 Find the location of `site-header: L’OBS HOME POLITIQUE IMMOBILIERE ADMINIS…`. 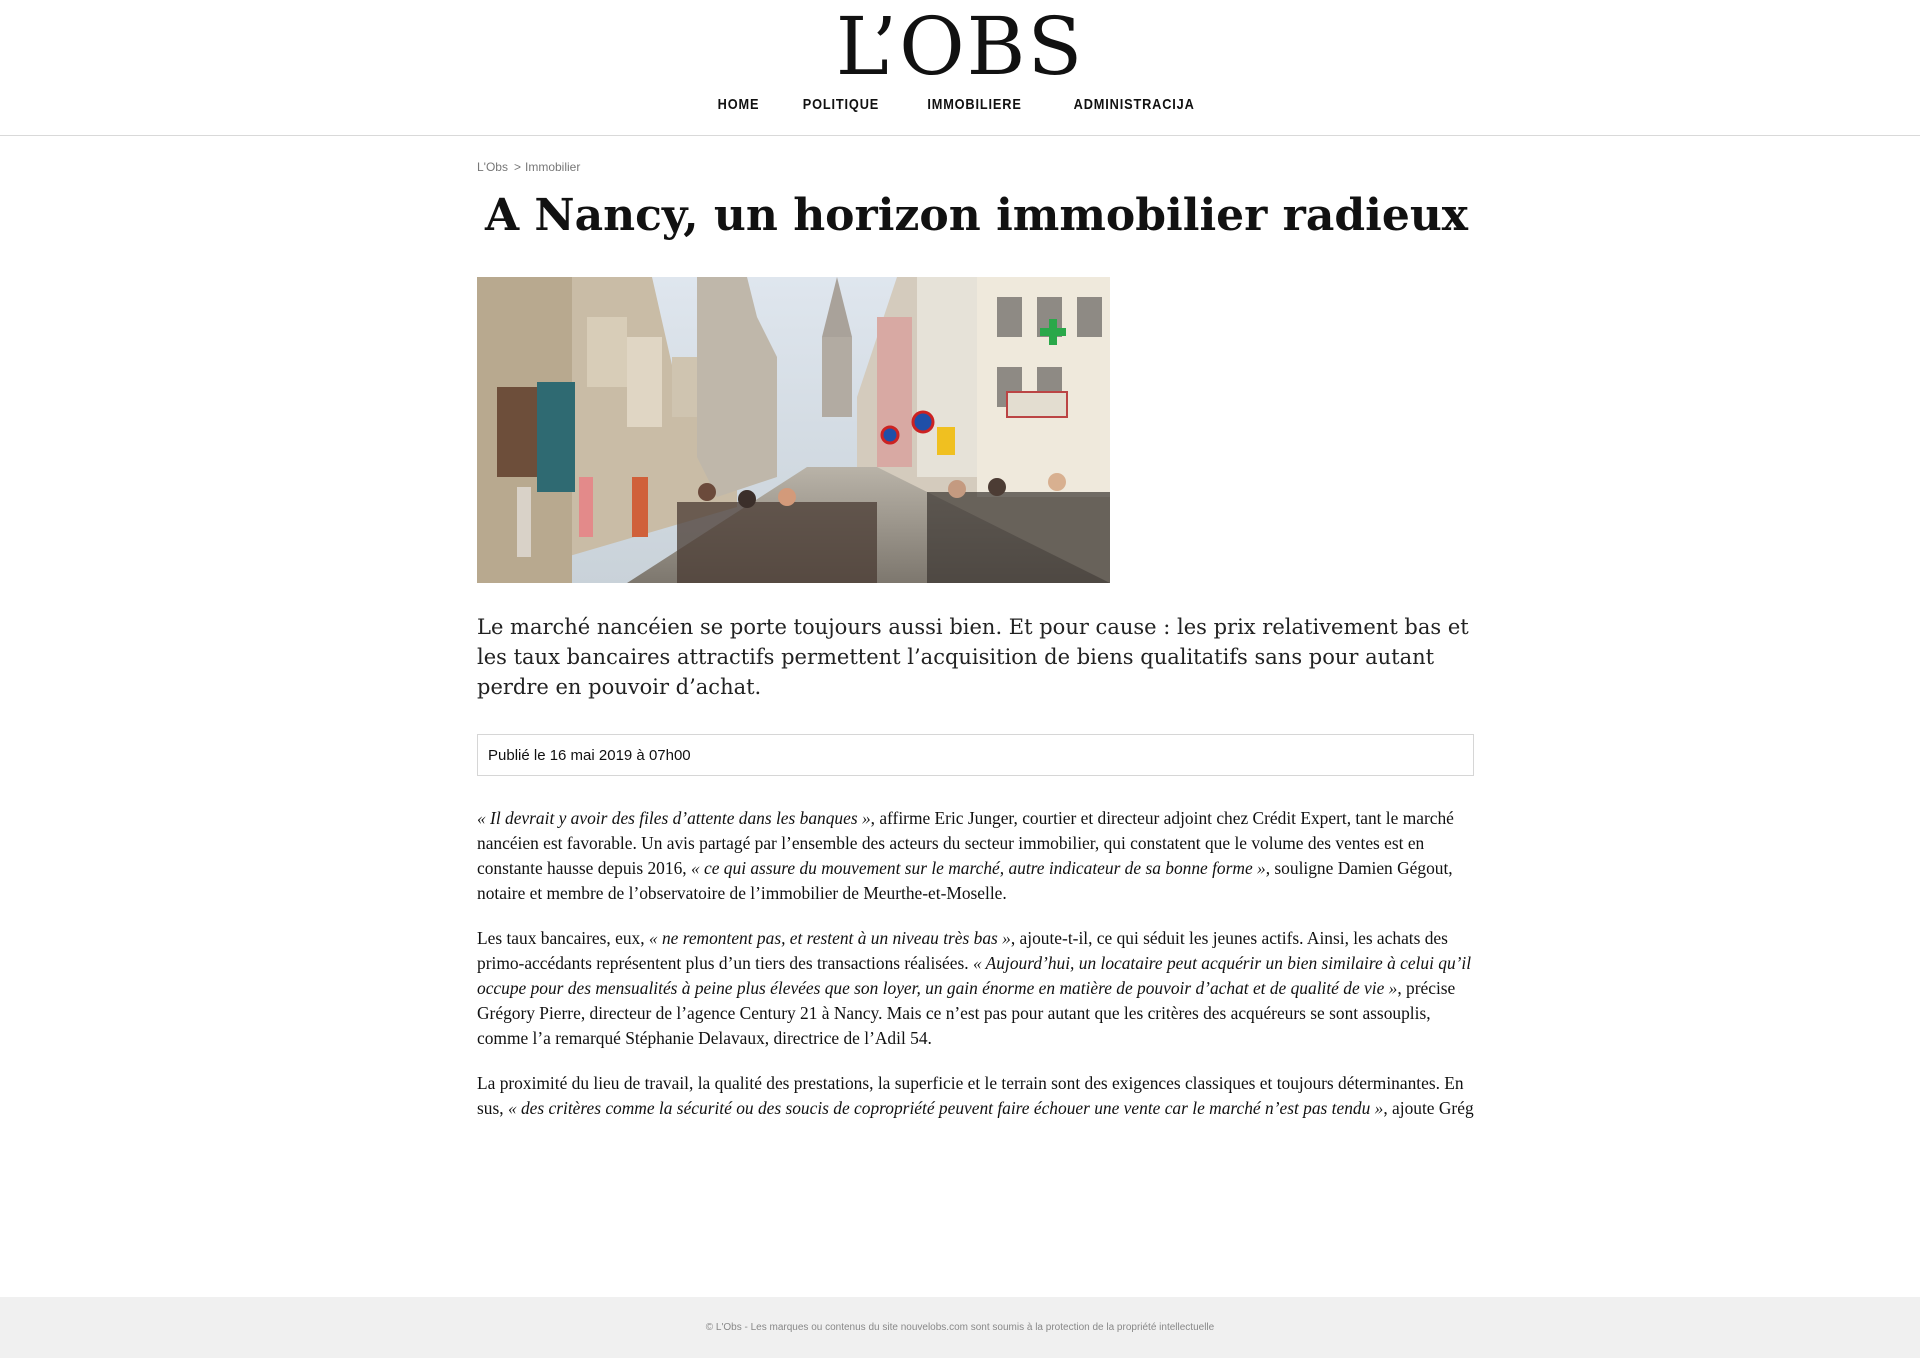

site-header: L’OBS HOME POLITIQUE IMMOBILIERE ADMINIS… is located at coordinates (960, 68).